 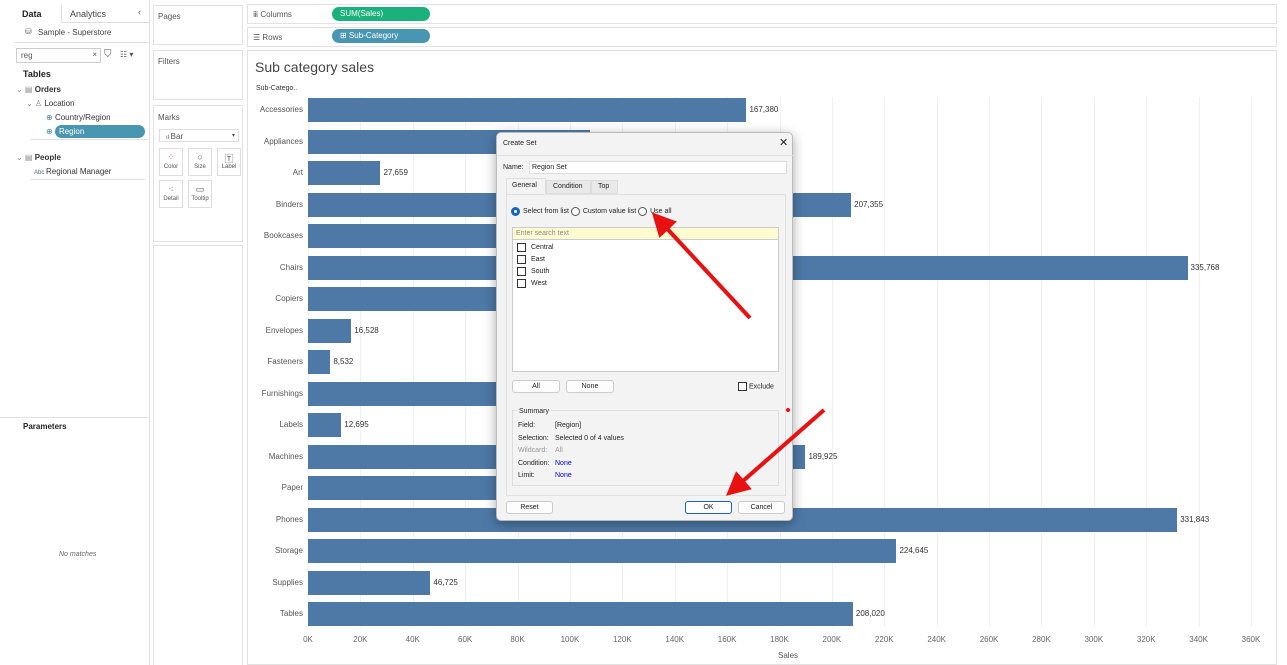 I want to click on red-dot, so click(x=788, y=410).